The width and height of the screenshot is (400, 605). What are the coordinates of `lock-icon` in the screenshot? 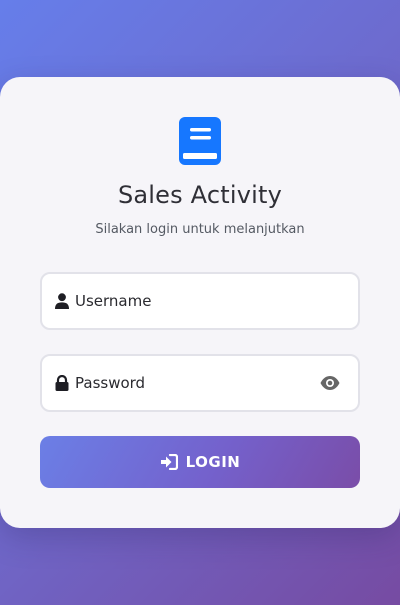 It's located at (62, 383).